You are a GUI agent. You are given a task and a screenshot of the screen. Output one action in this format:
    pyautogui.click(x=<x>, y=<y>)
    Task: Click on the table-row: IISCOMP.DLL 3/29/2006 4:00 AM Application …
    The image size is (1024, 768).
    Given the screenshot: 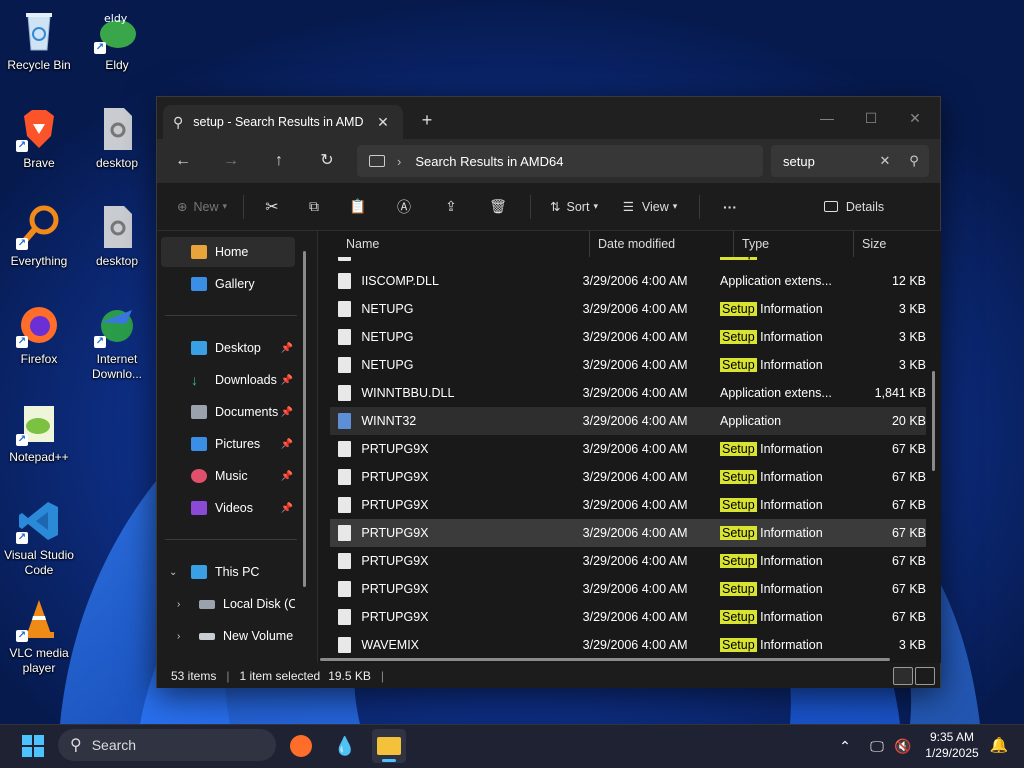 What is the action you would take?
    pyautogui.click(x=628, y=281)
    